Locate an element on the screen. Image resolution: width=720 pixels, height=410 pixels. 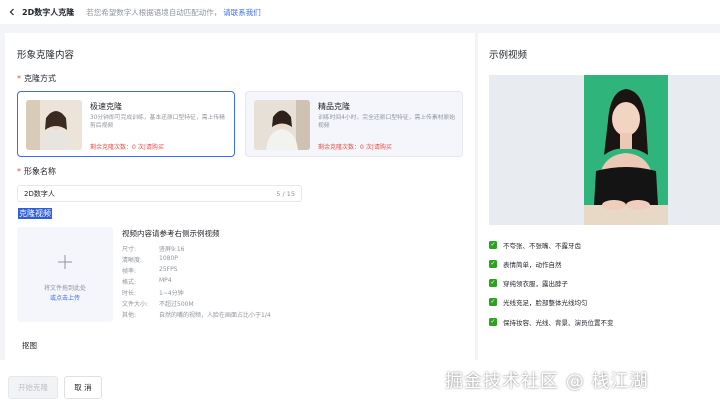
premium-clone-description: 训练时间4小时，完全还原口型特征，需上传素材原始视频 is located at coordinates (387, 122).